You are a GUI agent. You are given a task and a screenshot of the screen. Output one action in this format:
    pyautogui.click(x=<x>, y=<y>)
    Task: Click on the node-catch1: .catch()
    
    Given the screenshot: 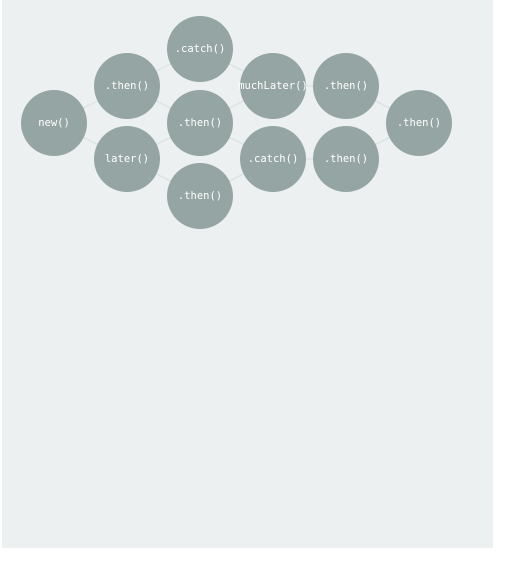 What is the action you would take?
    pyautogui.click(x=200, y=49)
    